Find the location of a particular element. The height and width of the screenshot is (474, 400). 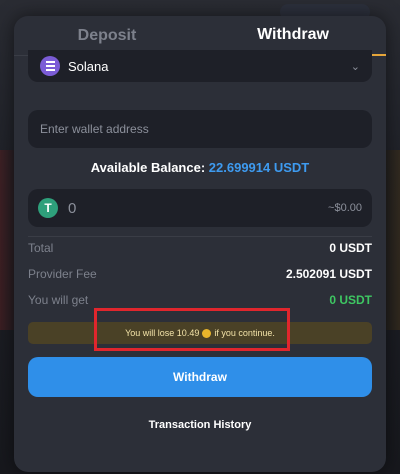

backdrop-left-panel is located at coordinates (7, 240).